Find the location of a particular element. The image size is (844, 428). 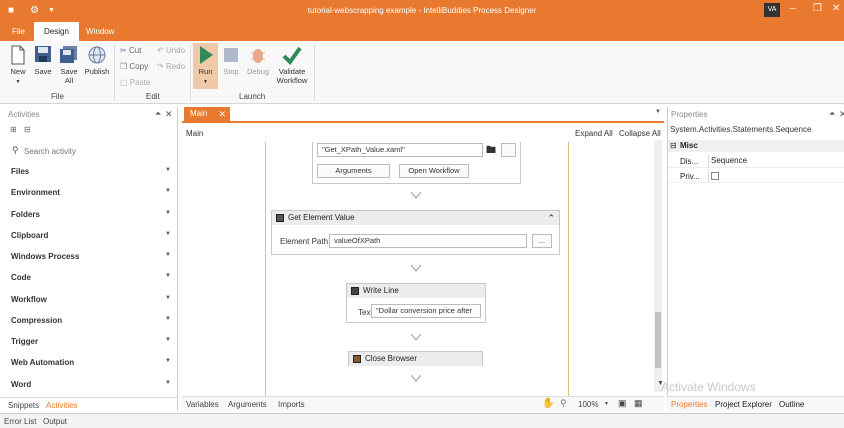

run-button: Run ▼ is located at coordinates (205, 66).